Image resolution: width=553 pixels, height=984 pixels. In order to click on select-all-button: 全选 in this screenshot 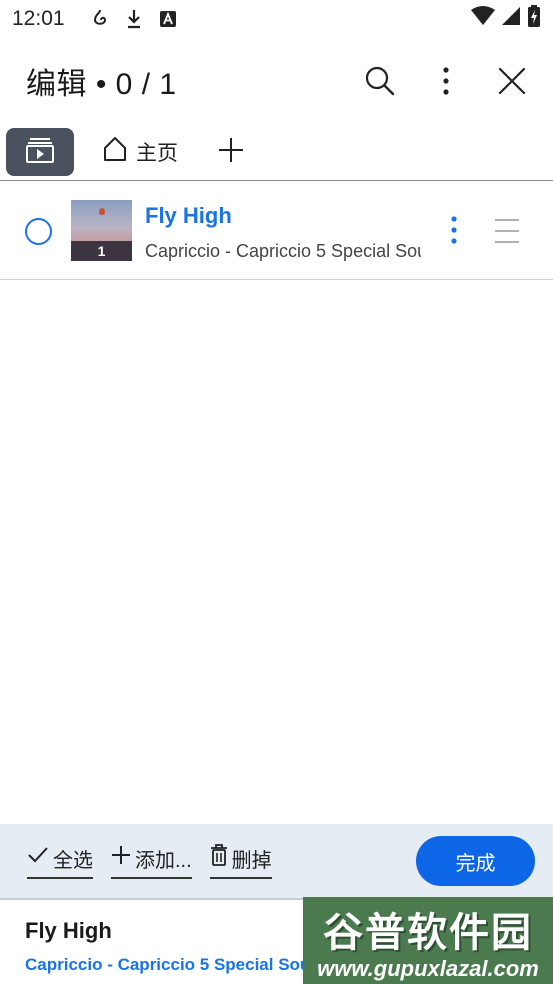, I will do `click(60, 861)`.